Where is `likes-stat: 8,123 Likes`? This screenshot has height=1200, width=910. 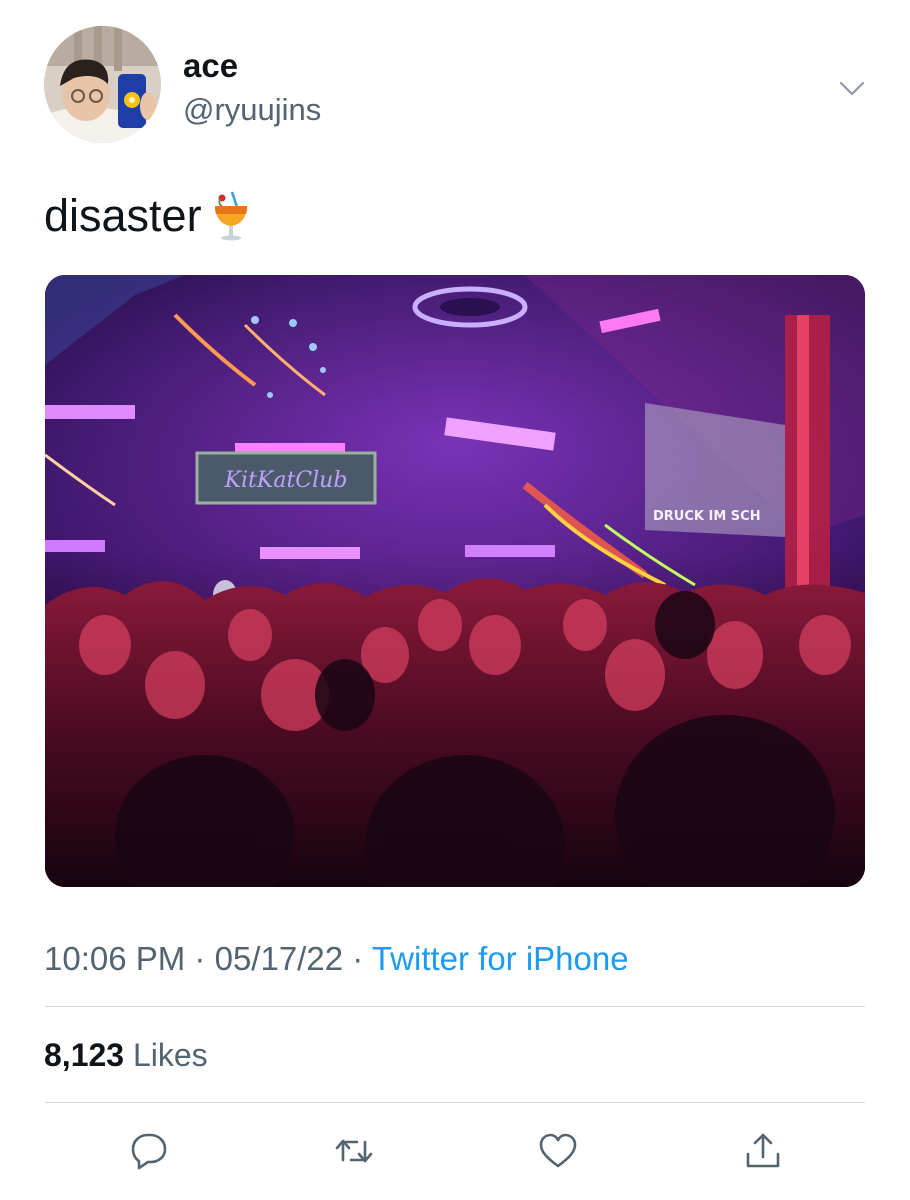 likes-stat: 8,123 Likes is located at coordinates (126, 1055).